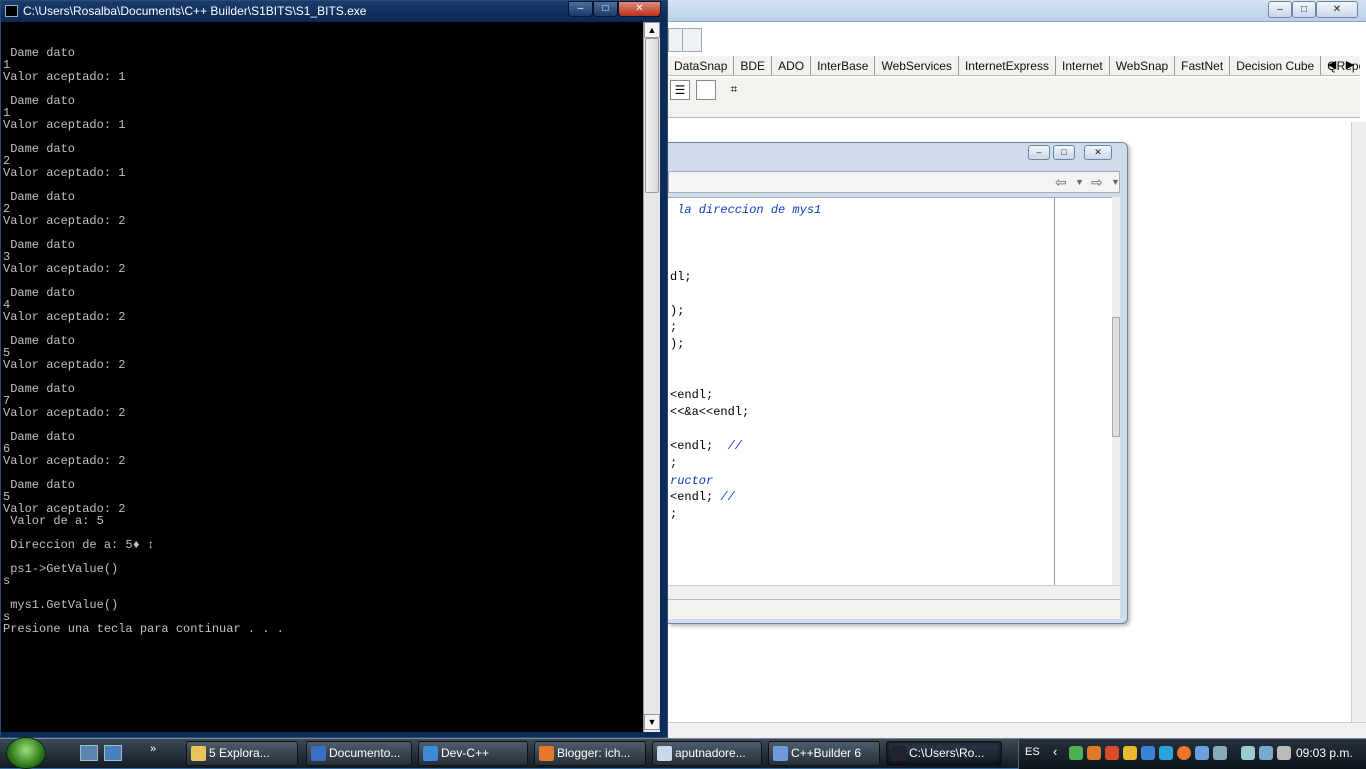  Describe the element at coordinates (1337, 9) in the screenshot. I see `close-button: ✕` at that location.